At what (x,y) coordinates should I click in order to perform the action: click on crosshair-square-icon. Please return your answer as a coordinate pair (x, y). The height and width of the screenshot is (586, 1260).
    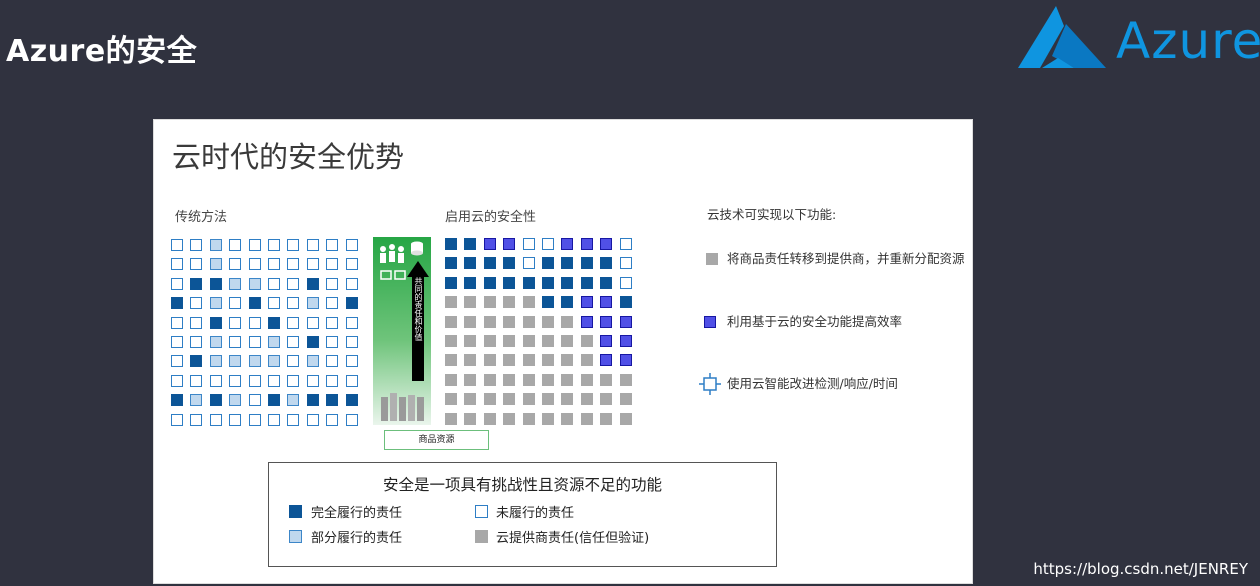
    Looking at the image, I should click on (710, 384).